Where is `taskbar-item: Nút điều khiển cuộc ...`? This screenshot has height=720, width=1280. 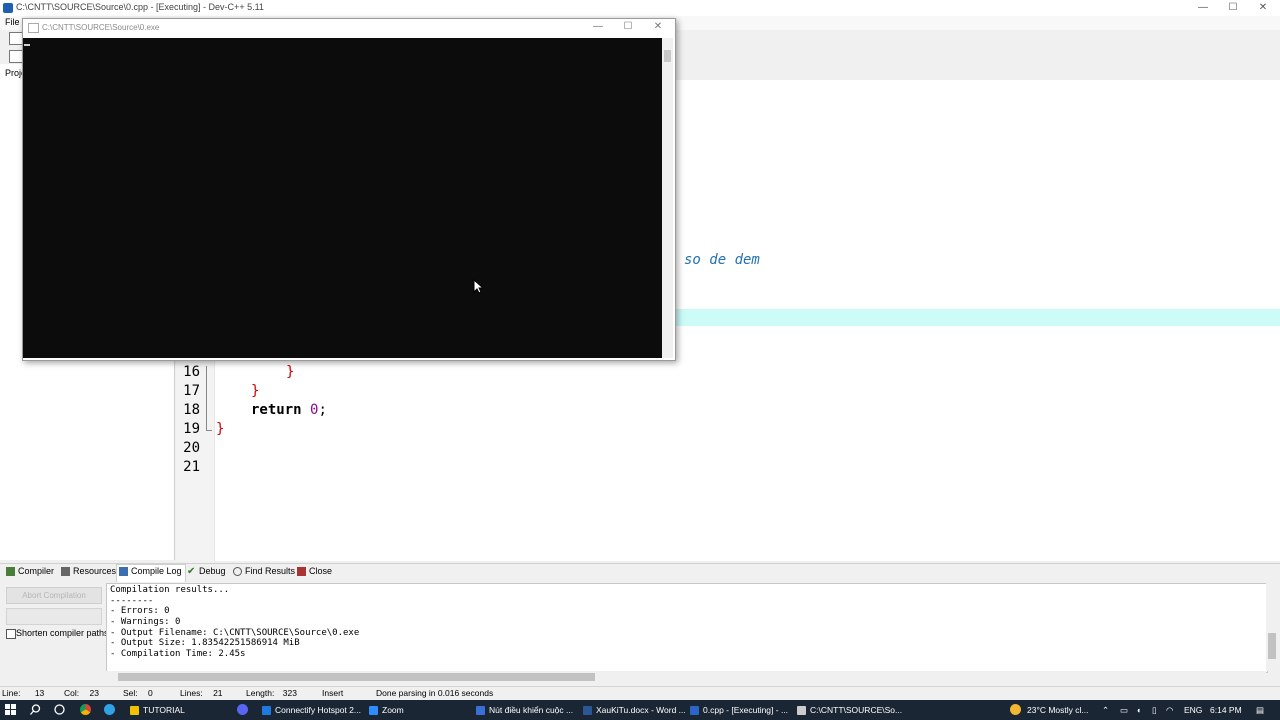
taskbar-item: Nút điều khiển cuộc ... is located at coordinates (524, 710).